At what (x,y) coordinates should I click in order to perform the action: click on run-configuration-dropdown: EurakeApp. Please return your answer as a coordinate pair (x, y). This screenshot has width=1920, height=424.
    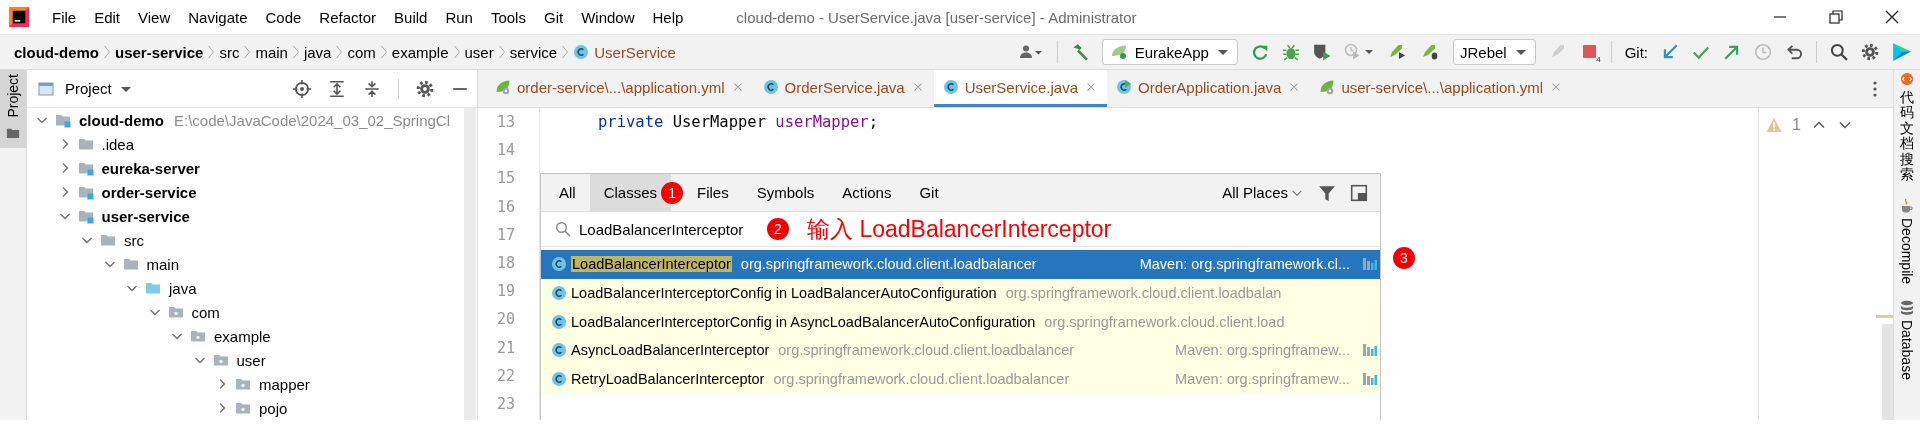
    Looking at the image, I should click on (1169, 52).